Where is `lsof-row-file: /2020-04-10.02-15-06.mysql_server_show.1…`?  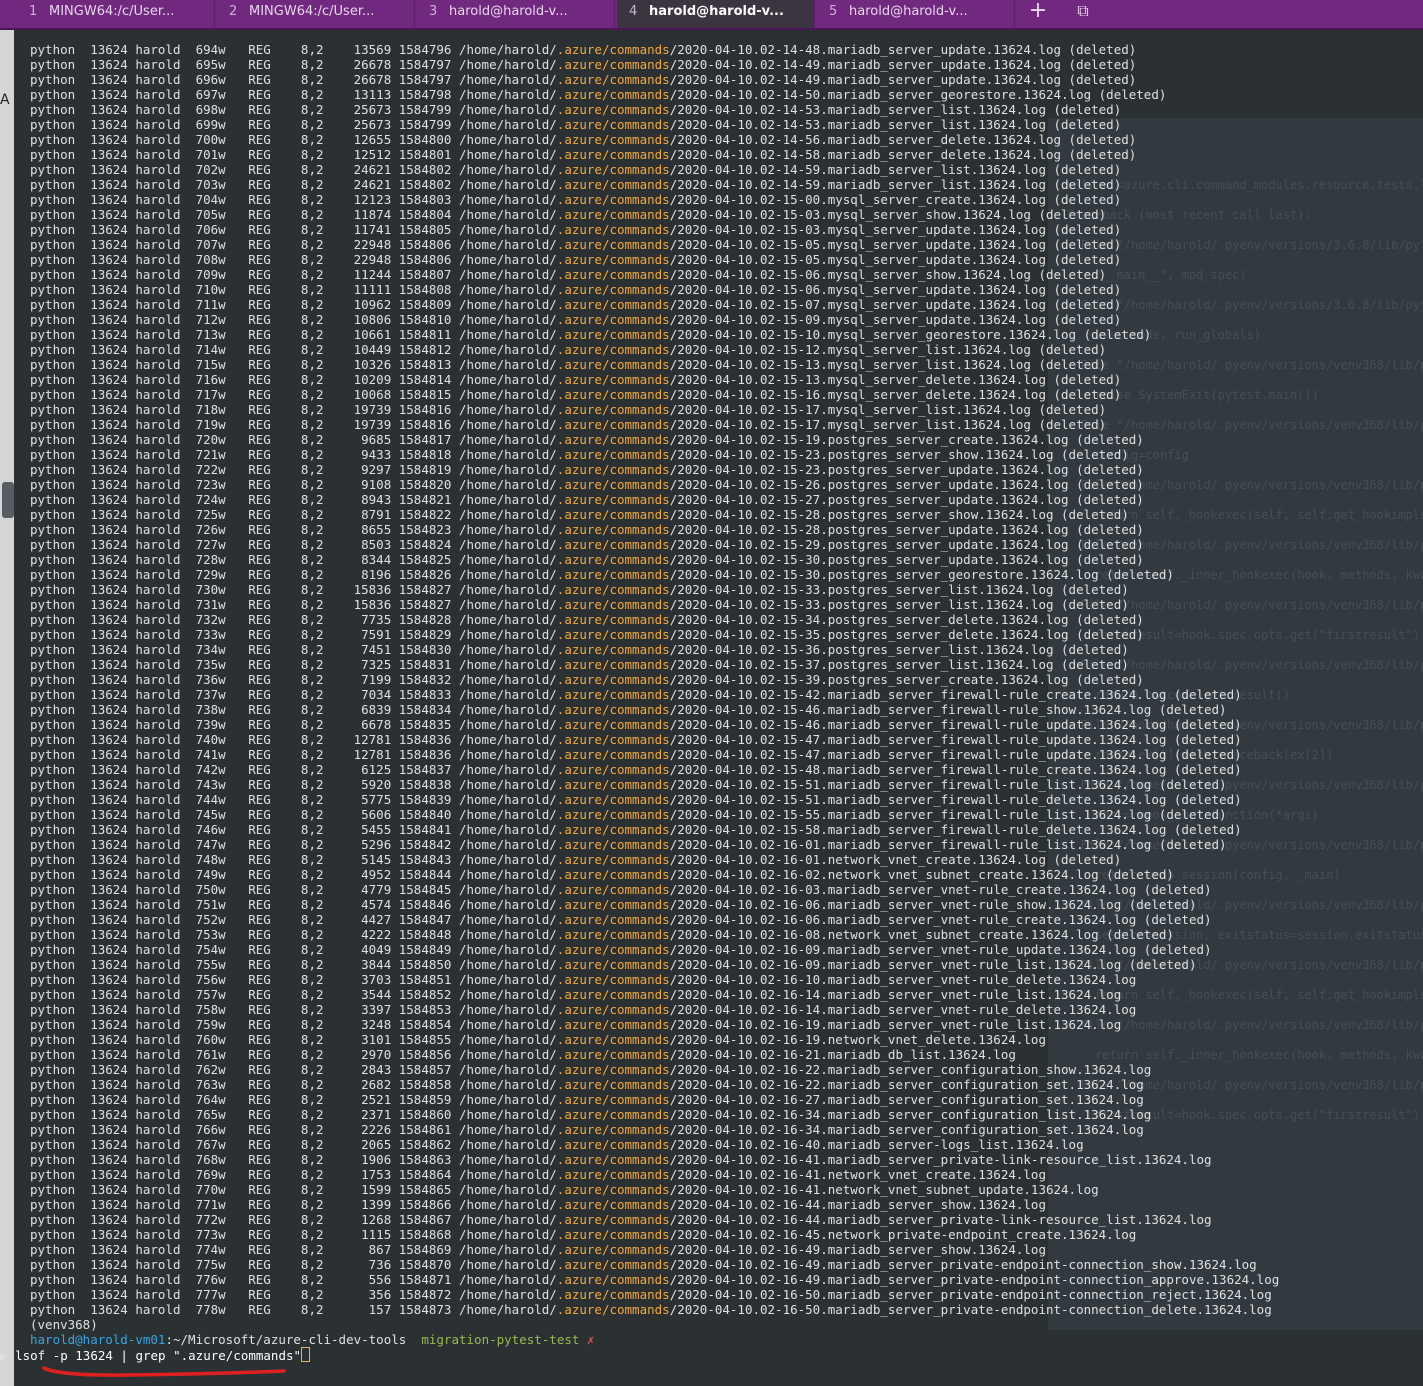 lsof-row-file: /2020-04-10.02-15-06.mysql_server_show.1… is located at coordinates (888, 274).